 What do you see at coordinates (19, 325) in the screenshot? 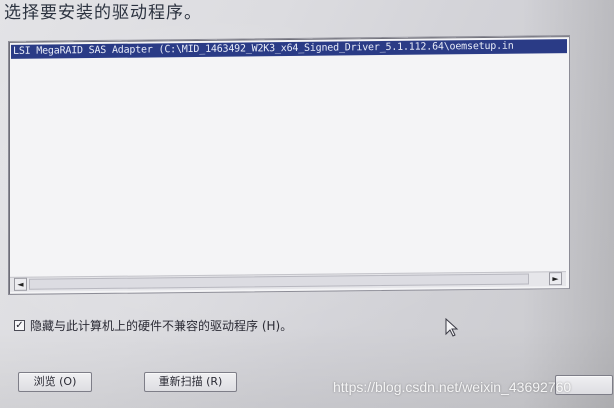
I see `hide-incompatible-checkbox: ✓` at bounding box center [19, 325].